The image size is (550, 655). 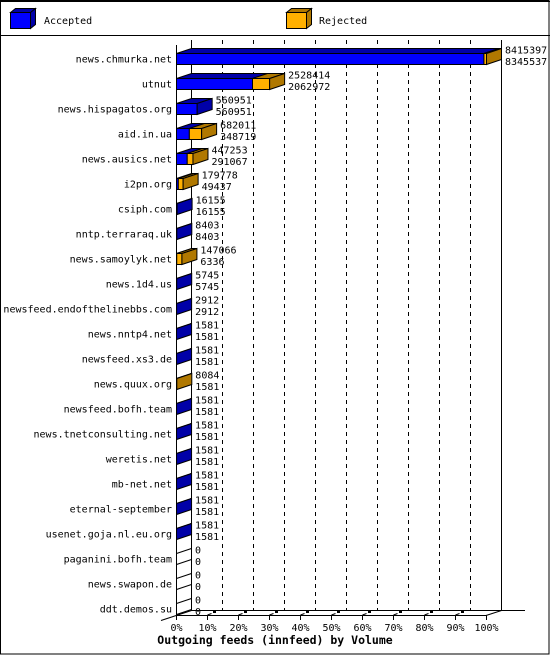 I want to click on category-label: news.swapon.de, so click(x=130, y=585).